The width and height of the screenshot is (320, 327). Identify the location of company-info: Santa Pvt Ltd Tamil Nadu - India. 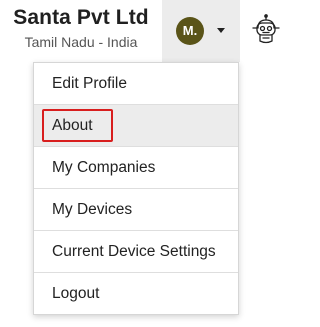
(81, 28).